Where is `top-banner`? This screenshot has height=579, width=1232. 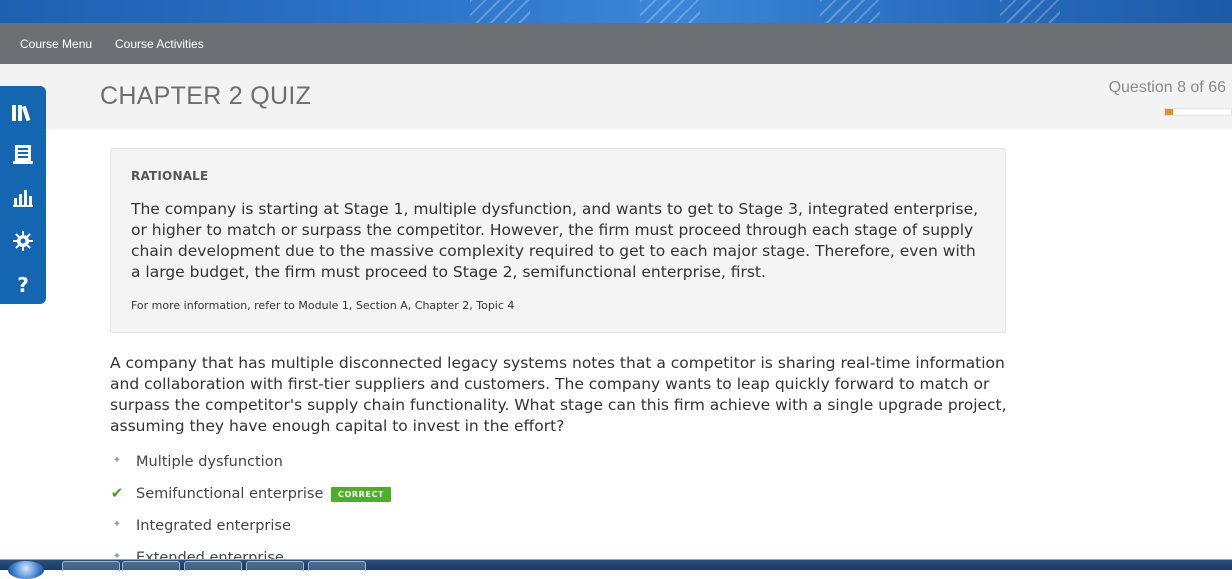
top-banner is located at coordinates (616, 11).